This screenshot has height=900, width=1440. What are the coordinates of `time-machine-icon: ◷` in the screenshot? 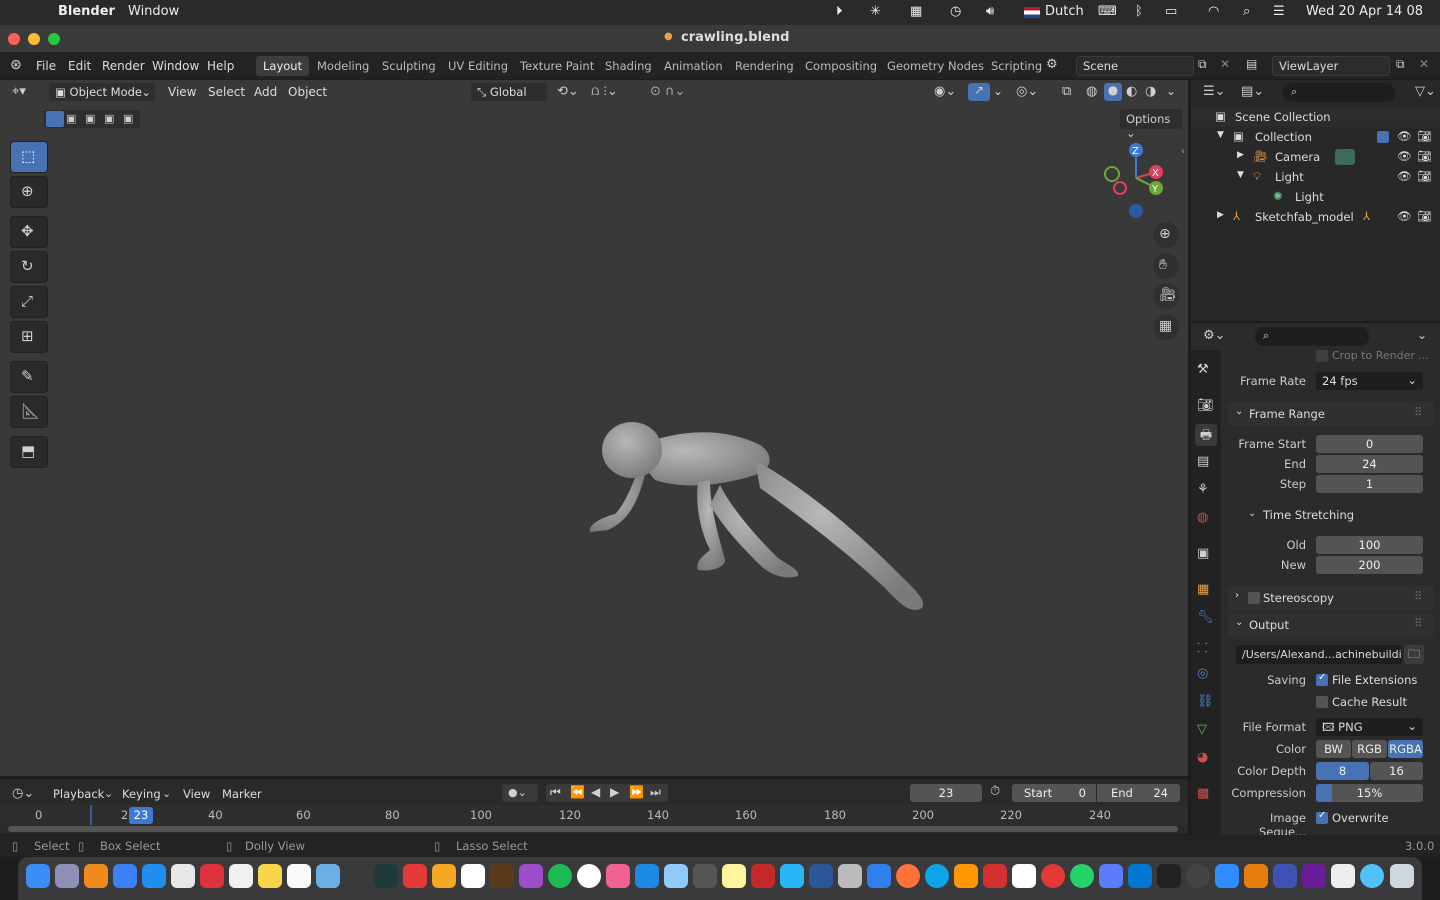 It's located at (955, 11).